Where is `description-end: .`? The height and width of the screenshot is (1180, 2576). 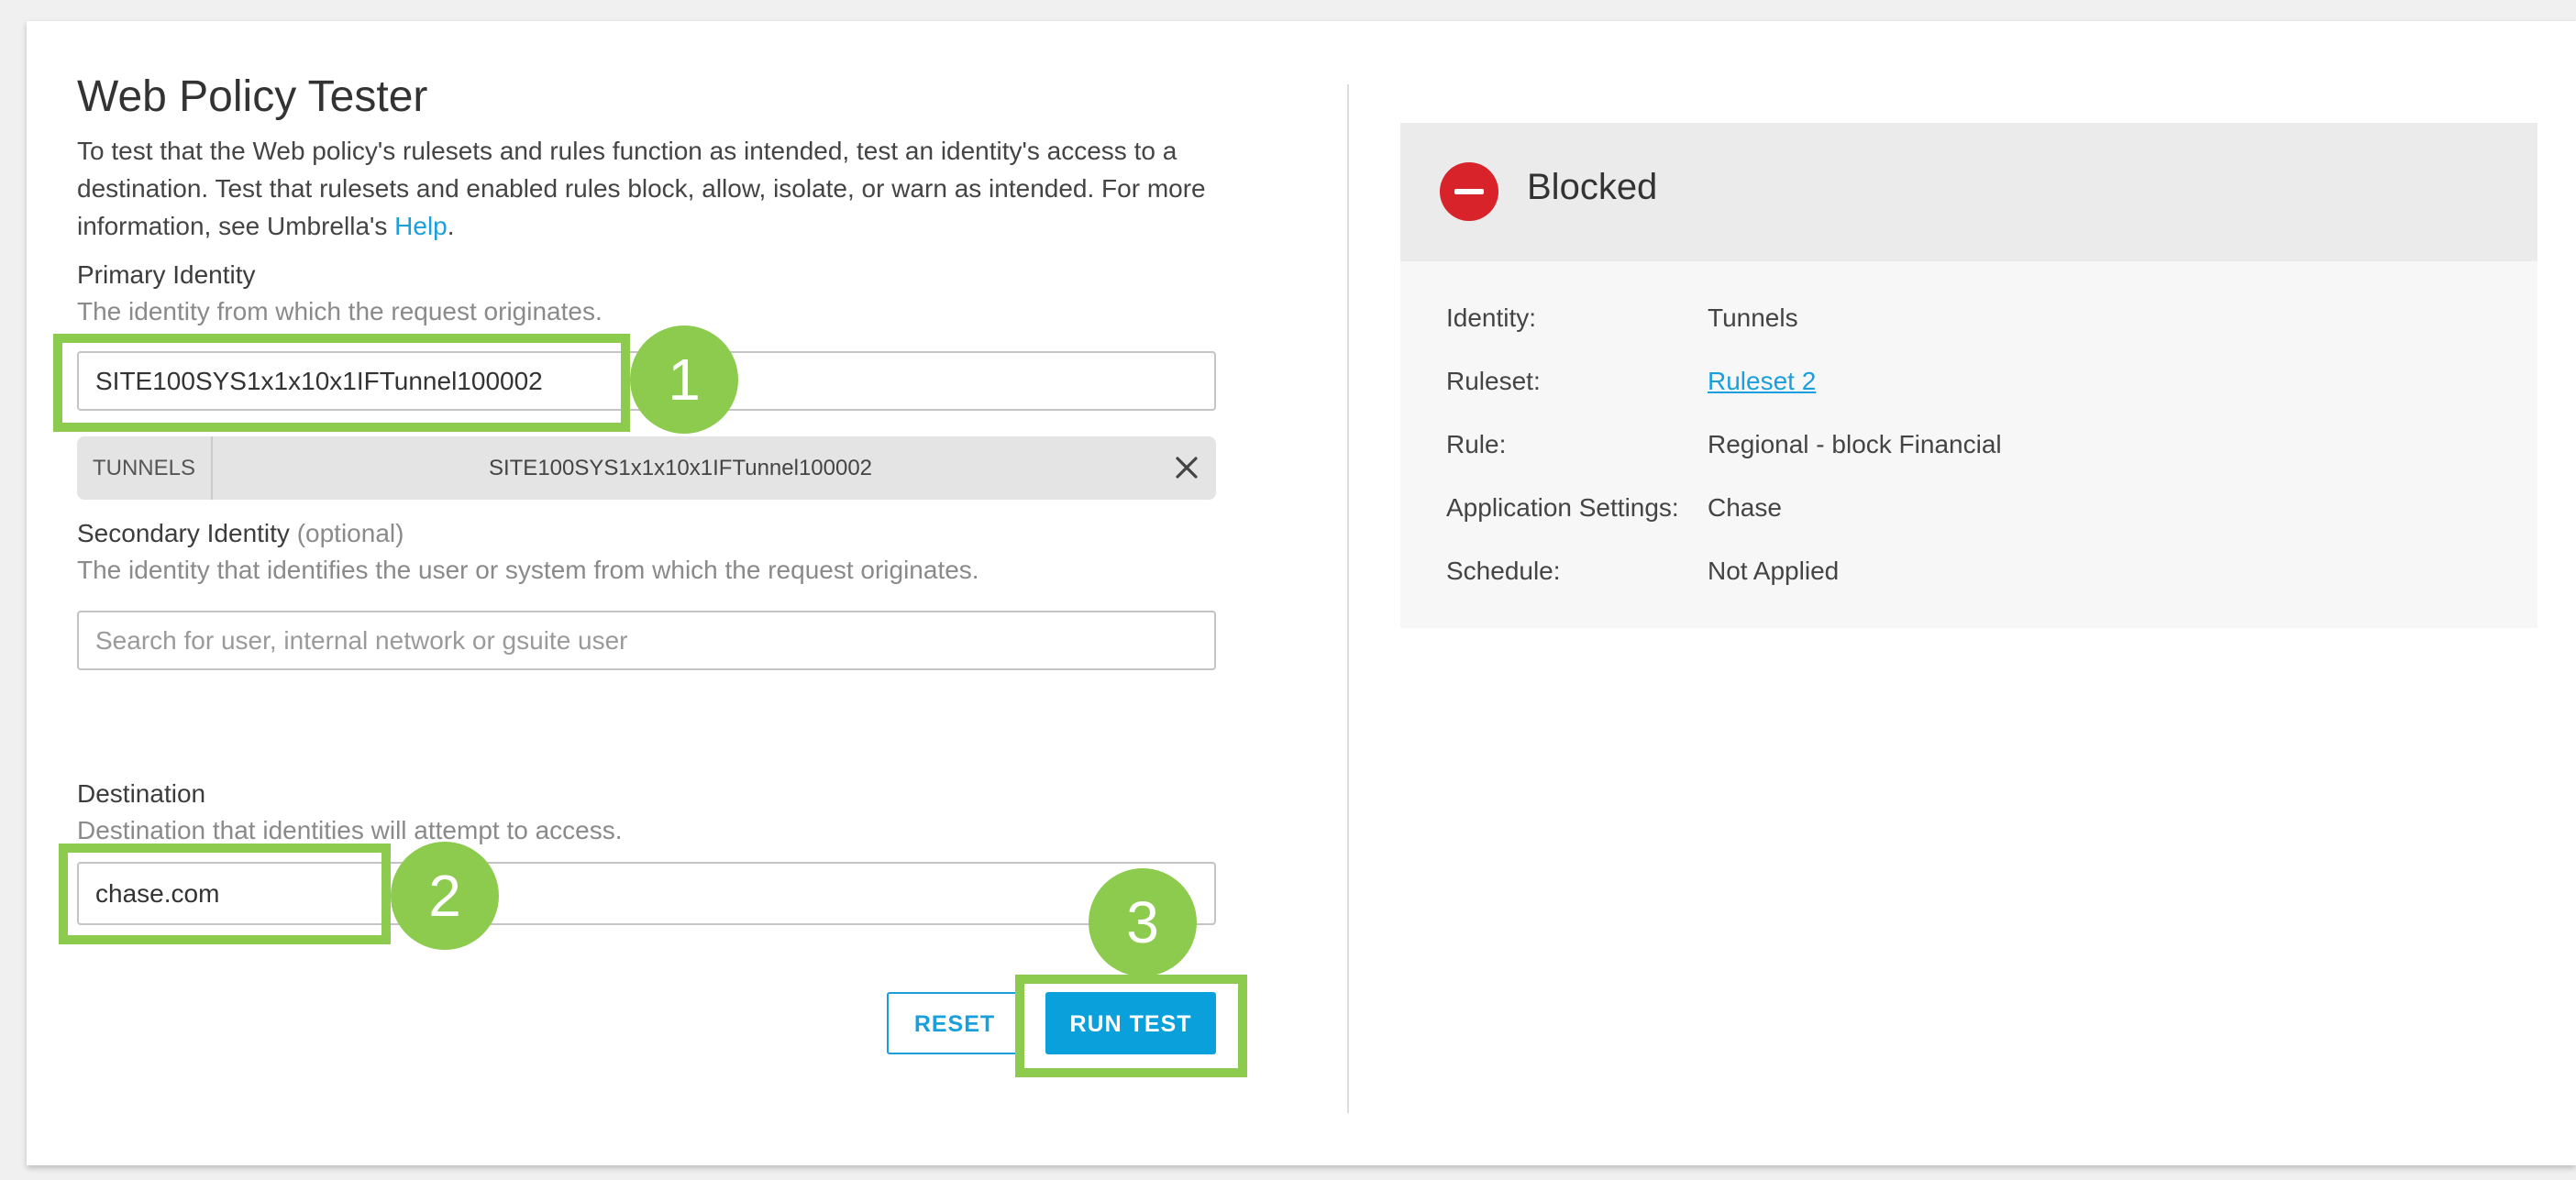
description-end: . is located at coordinates (451, 226).